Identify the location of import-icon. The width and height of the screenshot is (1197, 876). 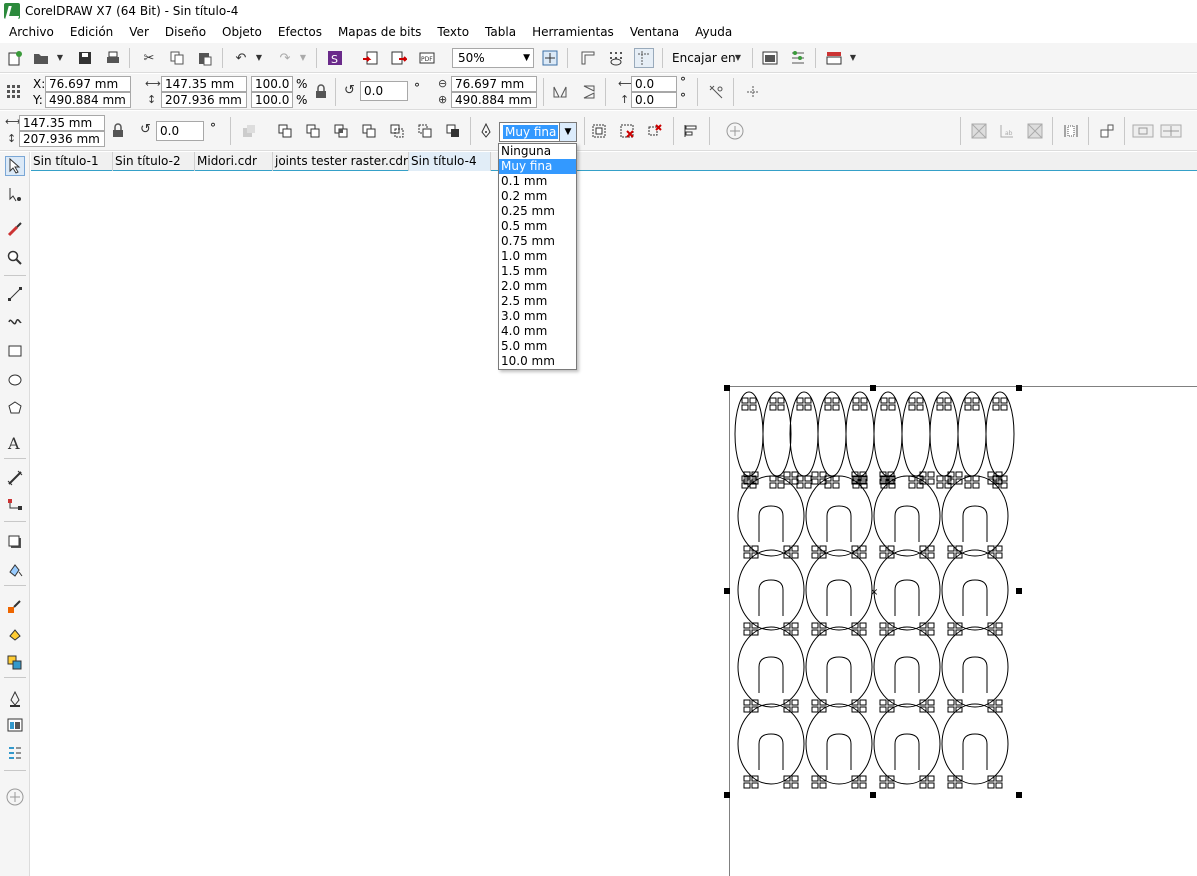
(370, 58).